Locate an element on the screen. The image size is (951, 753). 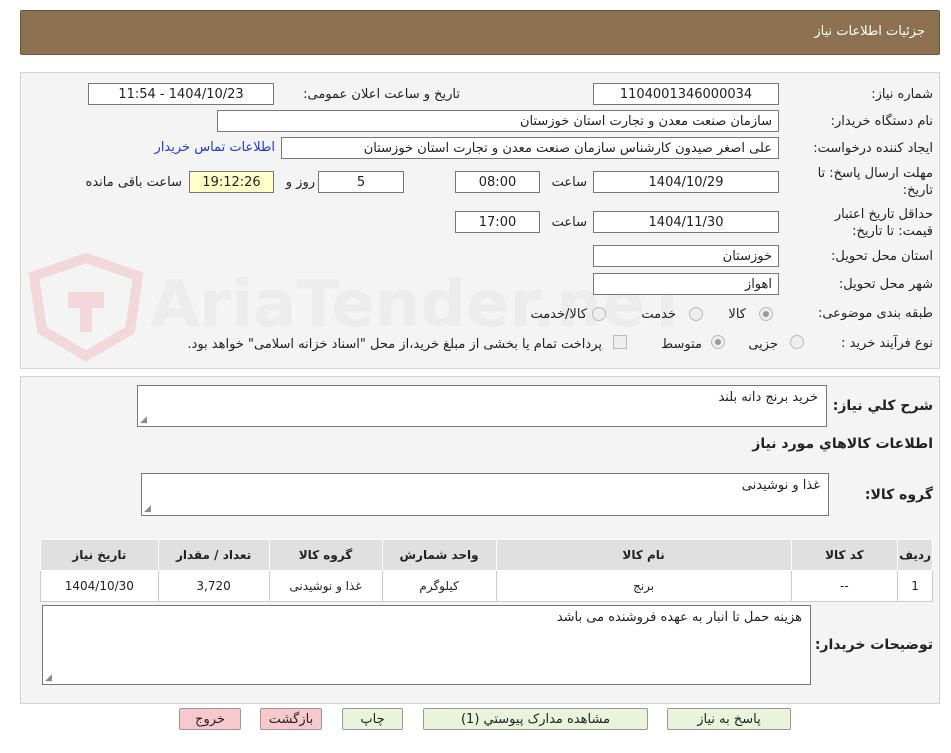
validity-time-label: ساعت is located at coordinates (569, 222).